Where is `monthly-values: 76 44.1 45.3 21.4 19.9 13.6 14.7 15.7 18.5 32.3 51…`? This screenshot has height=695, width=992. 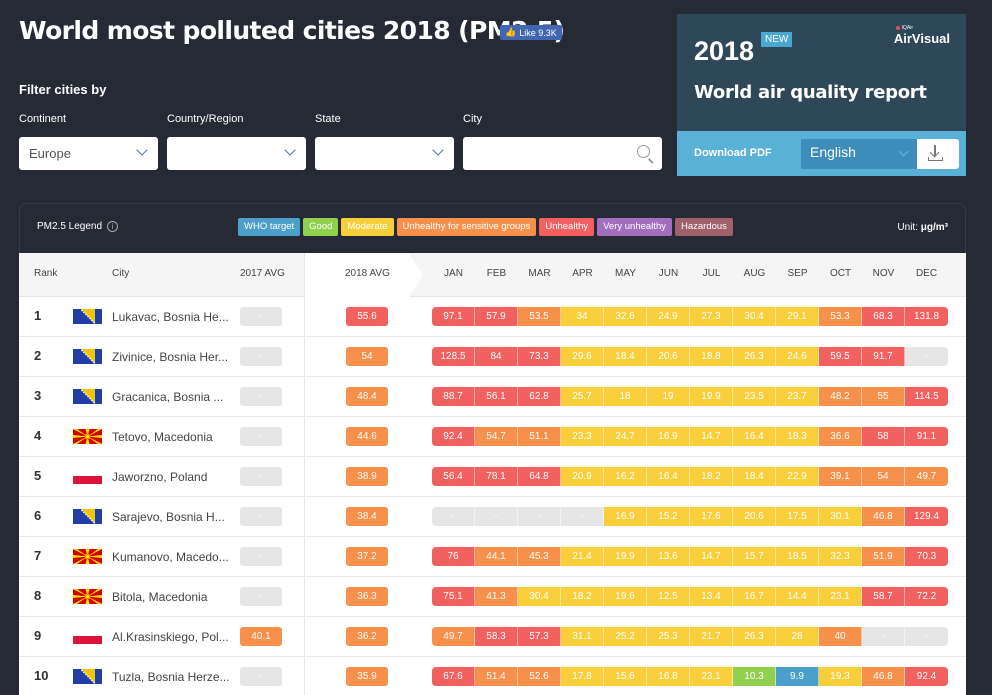
monthly-values: 76 44.1 45.3 21.4 19.9 13.6 14.7 15.7 18.5 32.3 51… is located at coordinates (690, 556).